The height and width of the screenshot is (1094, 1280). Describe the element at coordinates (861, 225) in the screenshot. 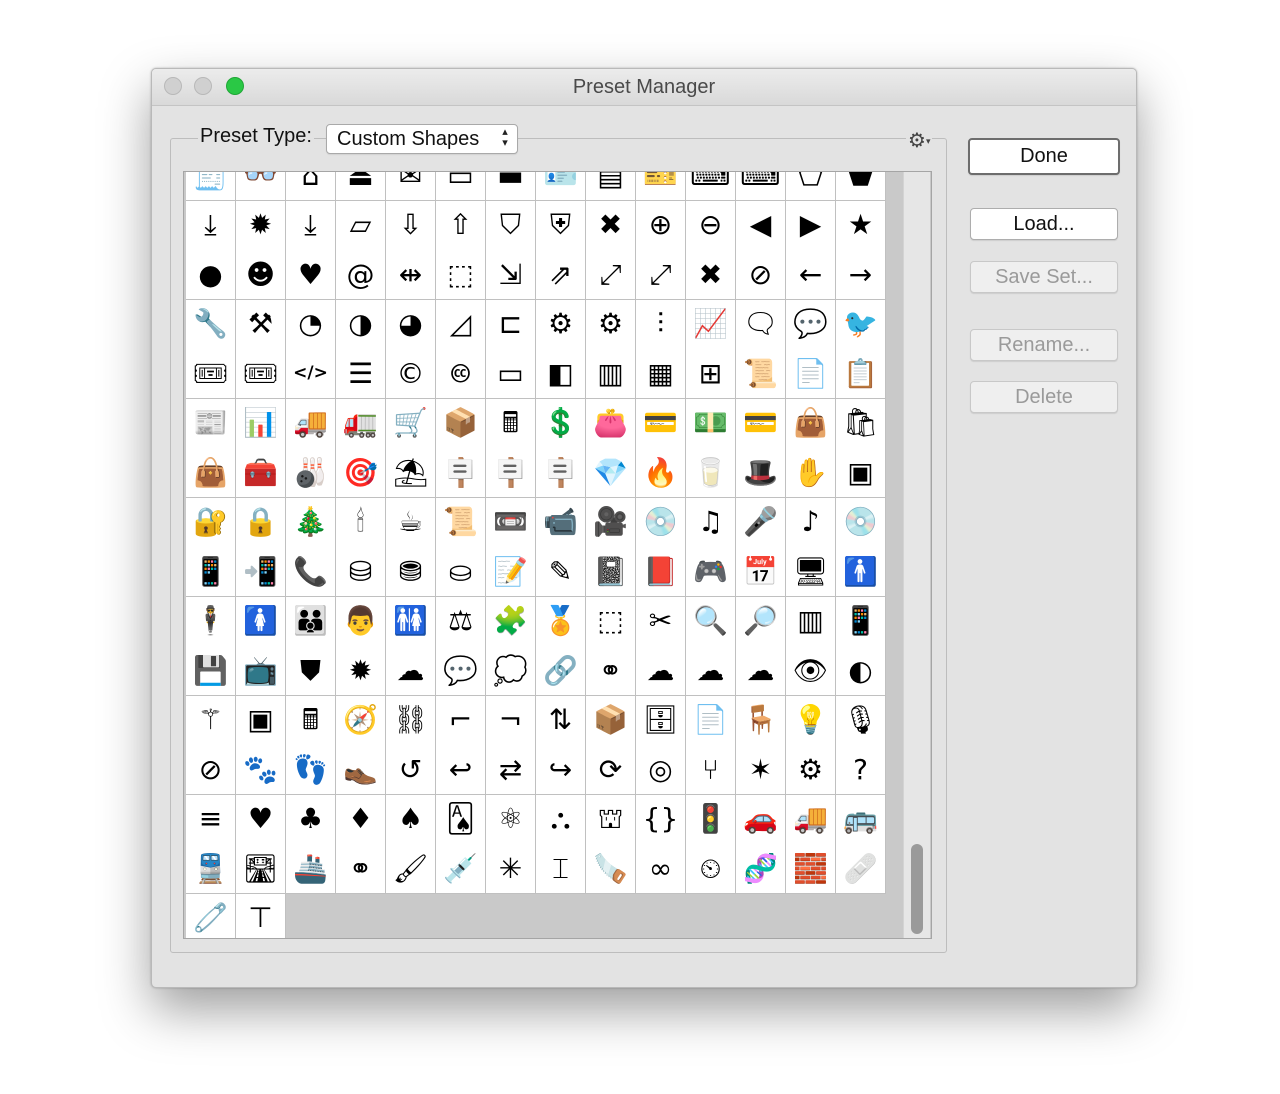

I see `shape-star-circle-icon: ★` at that location.